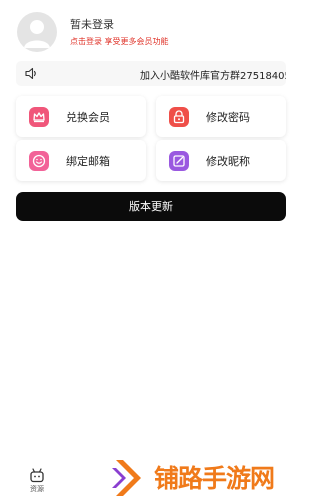  What do you see at coordinates (119, 41) in the screenshot?
I see `login-hint-link: 点击登录 享受更多会员功能` at bounding box center [119, 41].